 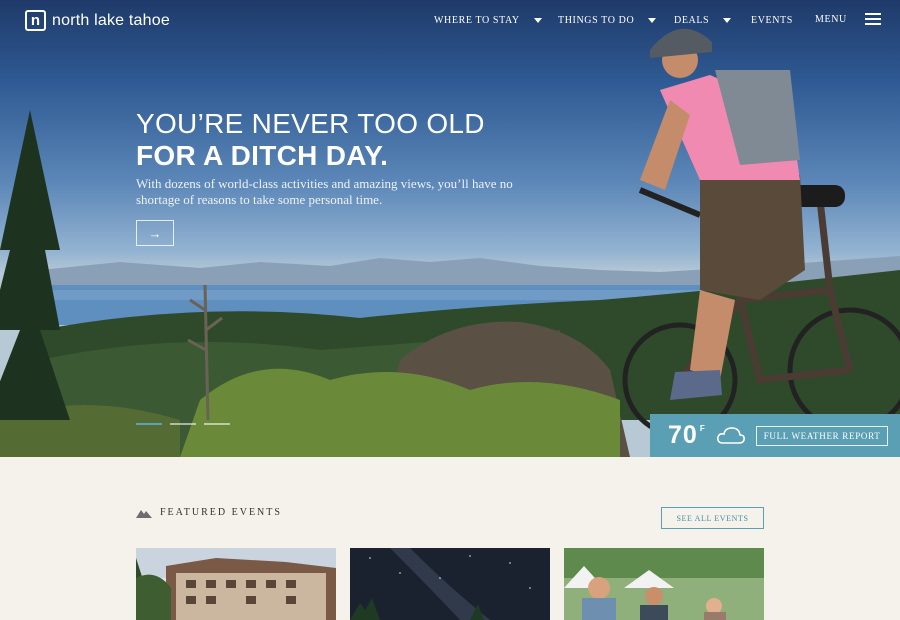 What do you see at coordinates (702, 428) in the screenshot?
I see `temperature-unit: F` at bounding box center [702, 428].